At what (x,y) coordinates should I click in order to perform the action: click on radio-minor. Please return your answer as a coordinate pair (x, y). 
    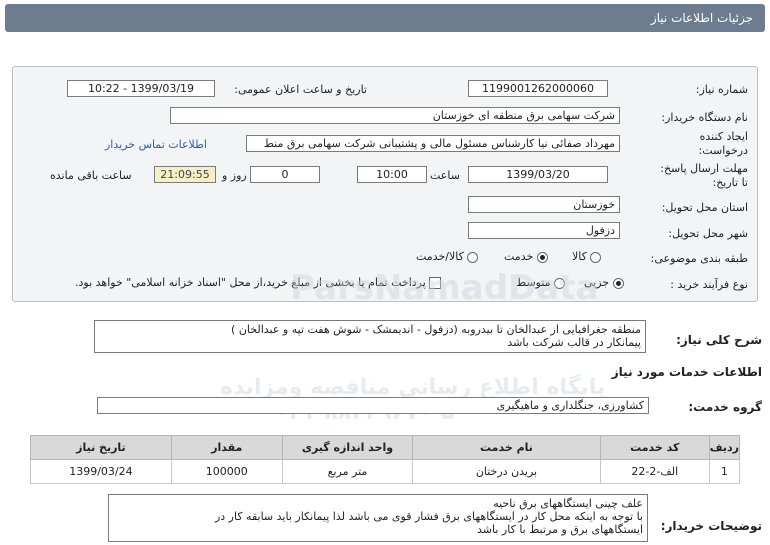
    Looking at the image, I should click on (618, 283).